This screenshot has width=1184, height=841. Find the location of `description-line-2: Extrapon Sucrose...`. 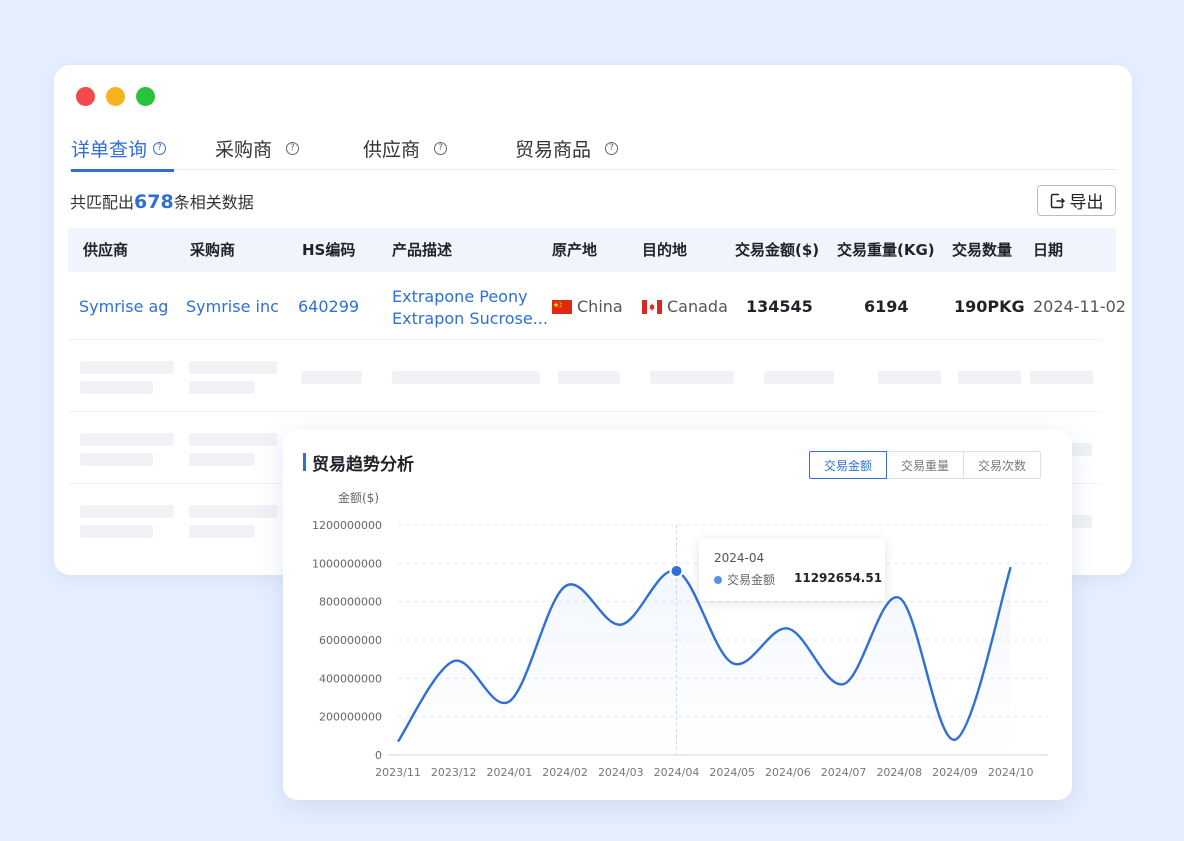

description-line-2: Extrapon Sucrose... is located at coordinates (470, 318).